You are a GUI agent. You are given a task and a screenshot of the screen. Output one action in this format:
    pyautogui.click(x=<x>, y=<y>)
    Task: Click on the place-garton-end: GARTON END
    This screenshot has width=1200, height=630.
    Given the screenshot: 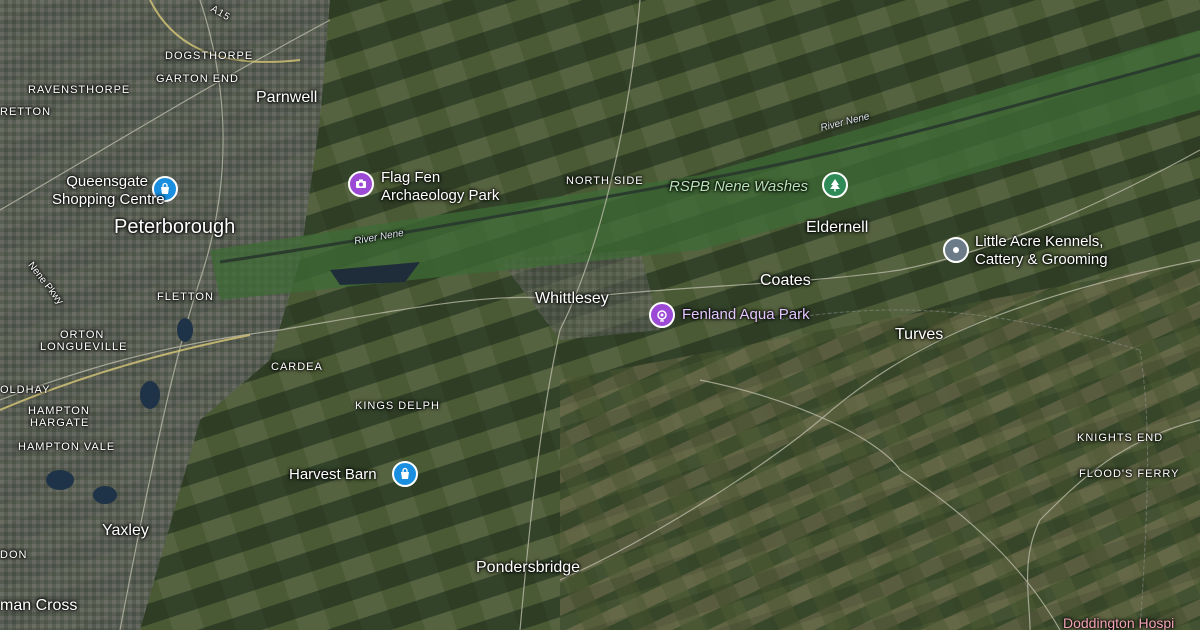 What is the action you would take?
    pyautogui.click(x=197, y=79)
    